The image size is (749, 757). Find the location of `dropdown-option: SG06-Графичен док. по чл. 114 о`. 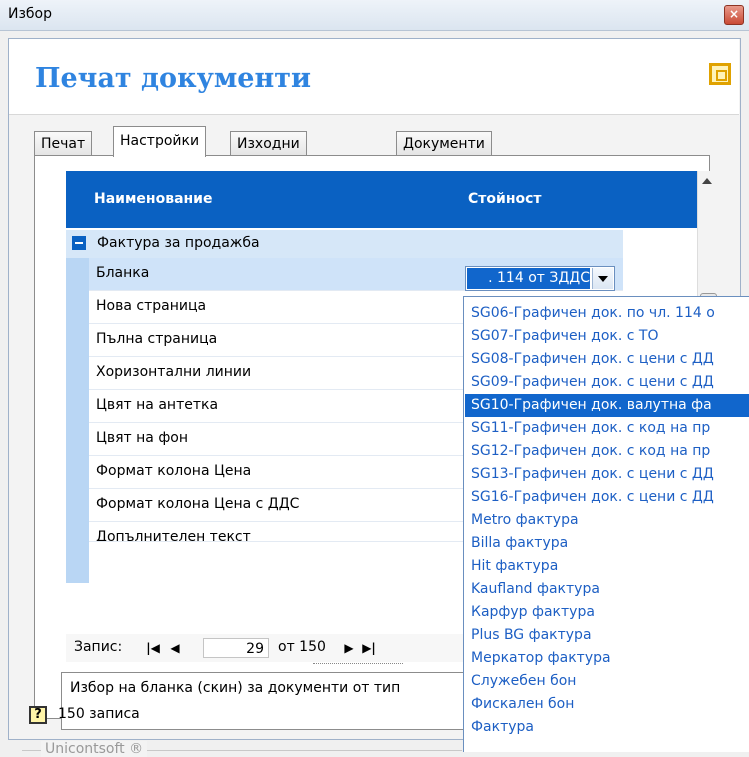

dropdown-option: SG06-Графичен док. по чл. 114 о is located at coordinates (607, 313).